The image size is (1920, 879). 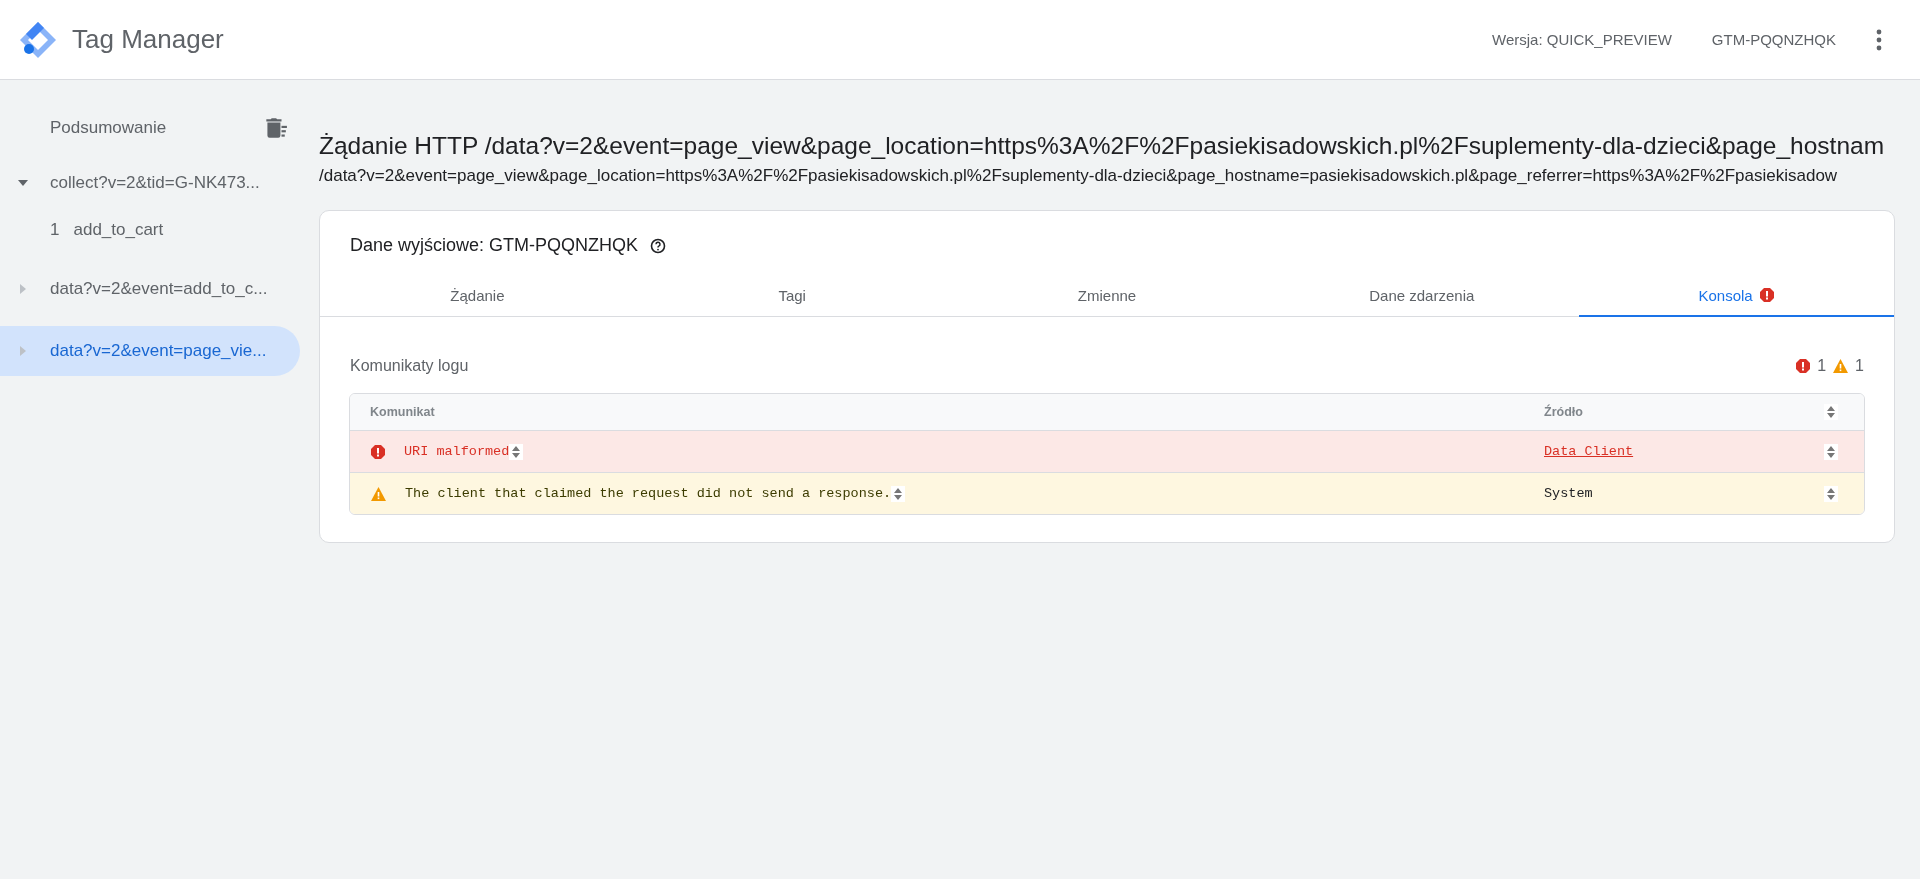 I want to click on source-link: Data Client, so click(x=1684, y=451).